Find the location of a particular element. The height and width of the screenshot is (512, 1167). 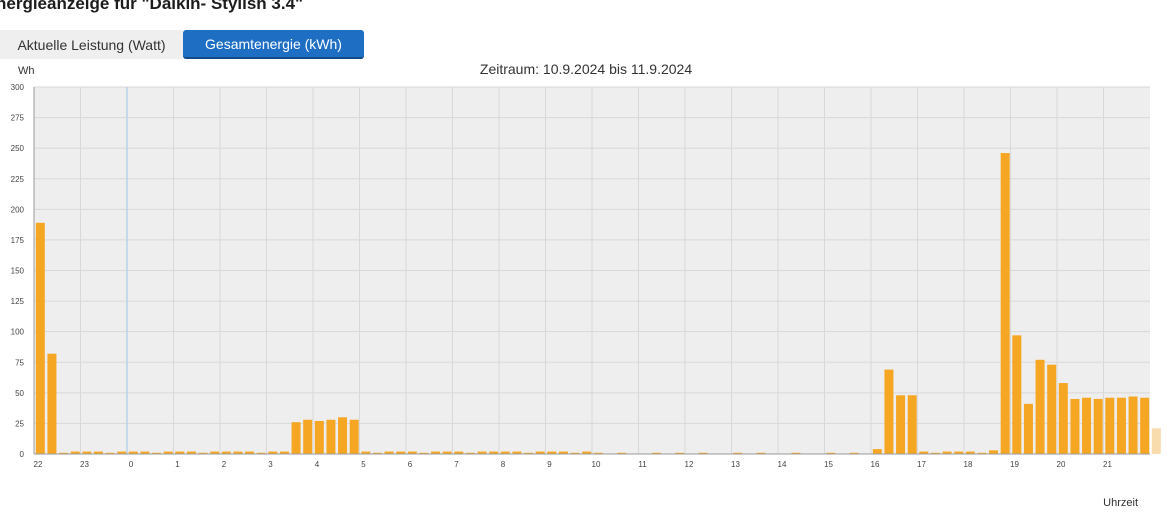

chart-title: Zeitraum: 10.9.2024 bis 11.9.2024 is located at coordinates (586, 69).